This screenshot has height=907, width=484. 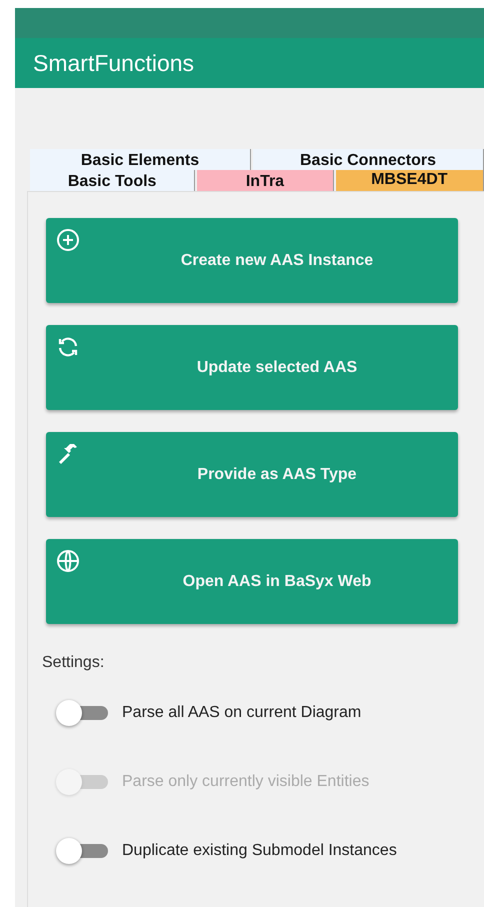 What do you see at coordinates (259, 851) in the screenshot?
I see `toggle-label: Duplicate existing Submodel Instances` at bounding box center [259, 851].